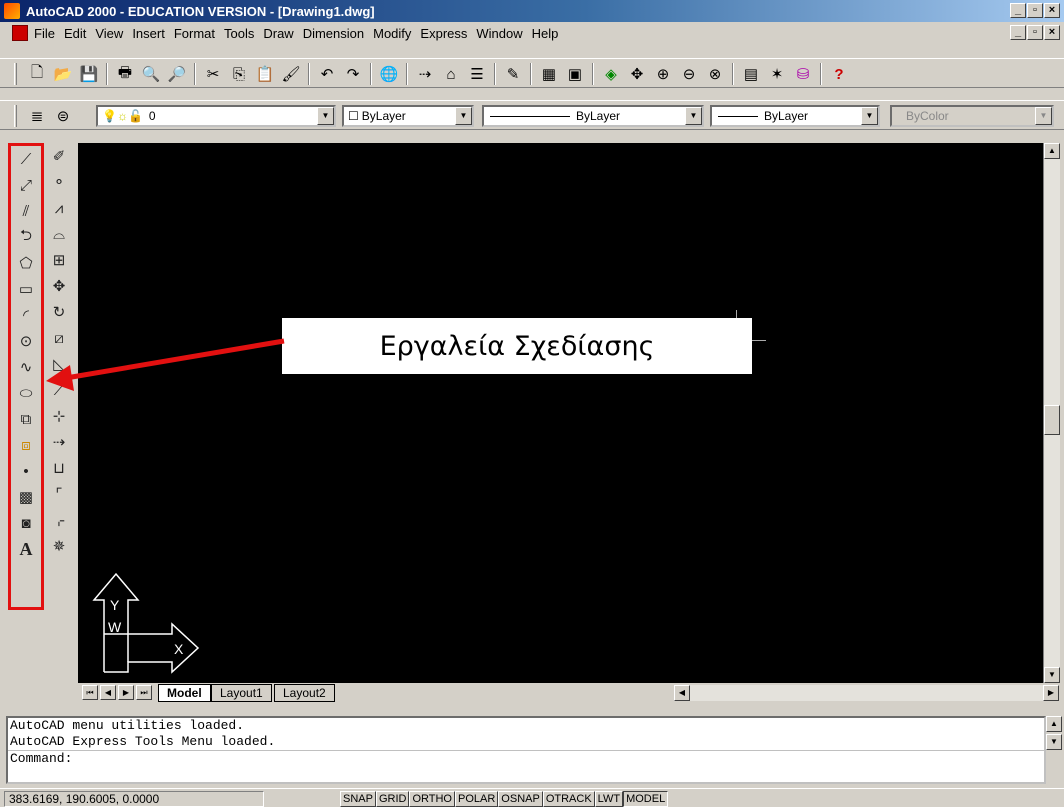 The image size is (1064, 807). I want to click on copy-icon: ⎘, so click(239, 74).